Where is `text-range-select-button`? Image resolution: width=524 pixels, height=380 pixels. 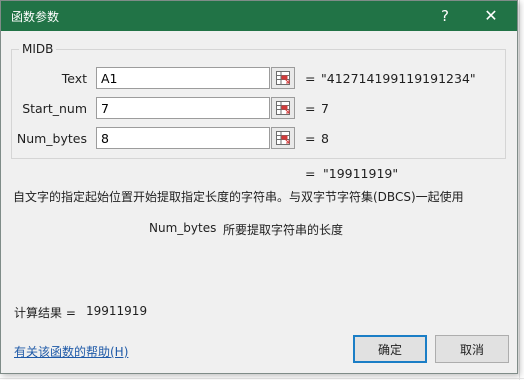
text-range-select-button is located at coordinates (283, 78).